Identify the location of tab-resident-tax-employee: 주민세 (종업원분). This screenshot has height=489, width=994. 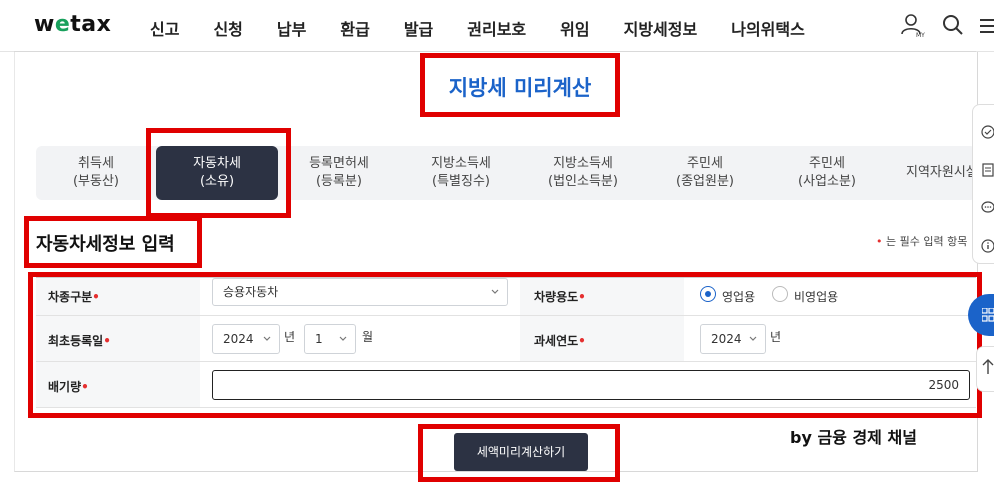
(705, 173).